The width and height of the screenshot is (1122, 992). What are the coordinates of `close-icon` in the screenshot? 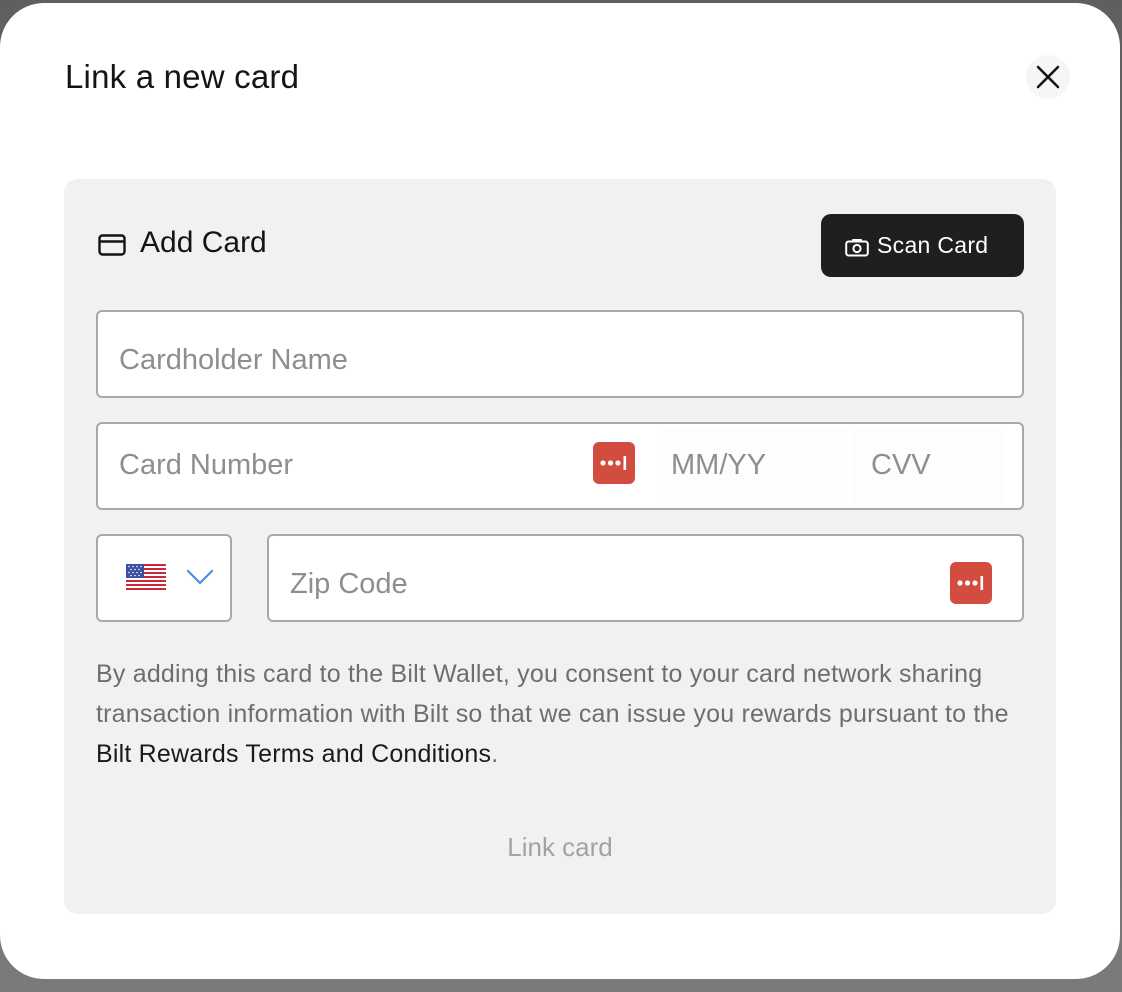 It's located at (1048, 77).